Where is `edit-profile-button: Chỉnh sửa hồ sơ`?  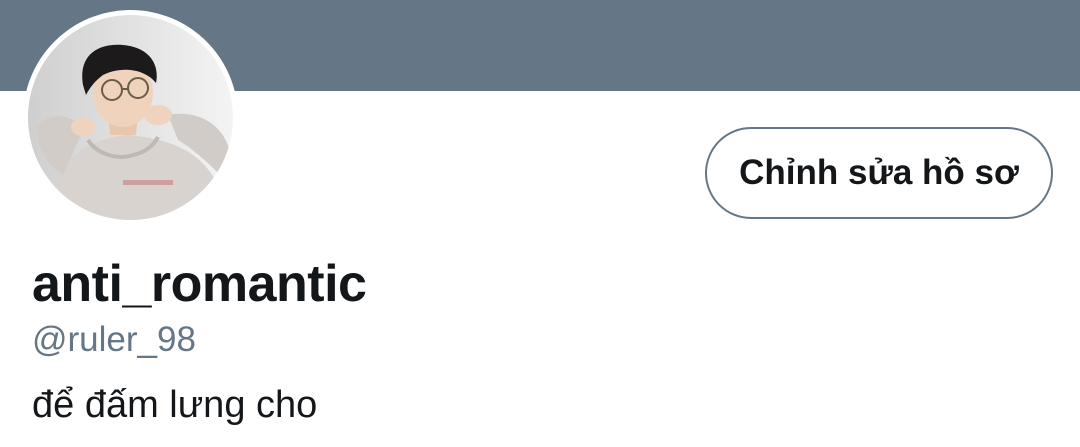 edit-profile-button: Chỉnh sửa hồ sơ is located at coordinates (879, 173).